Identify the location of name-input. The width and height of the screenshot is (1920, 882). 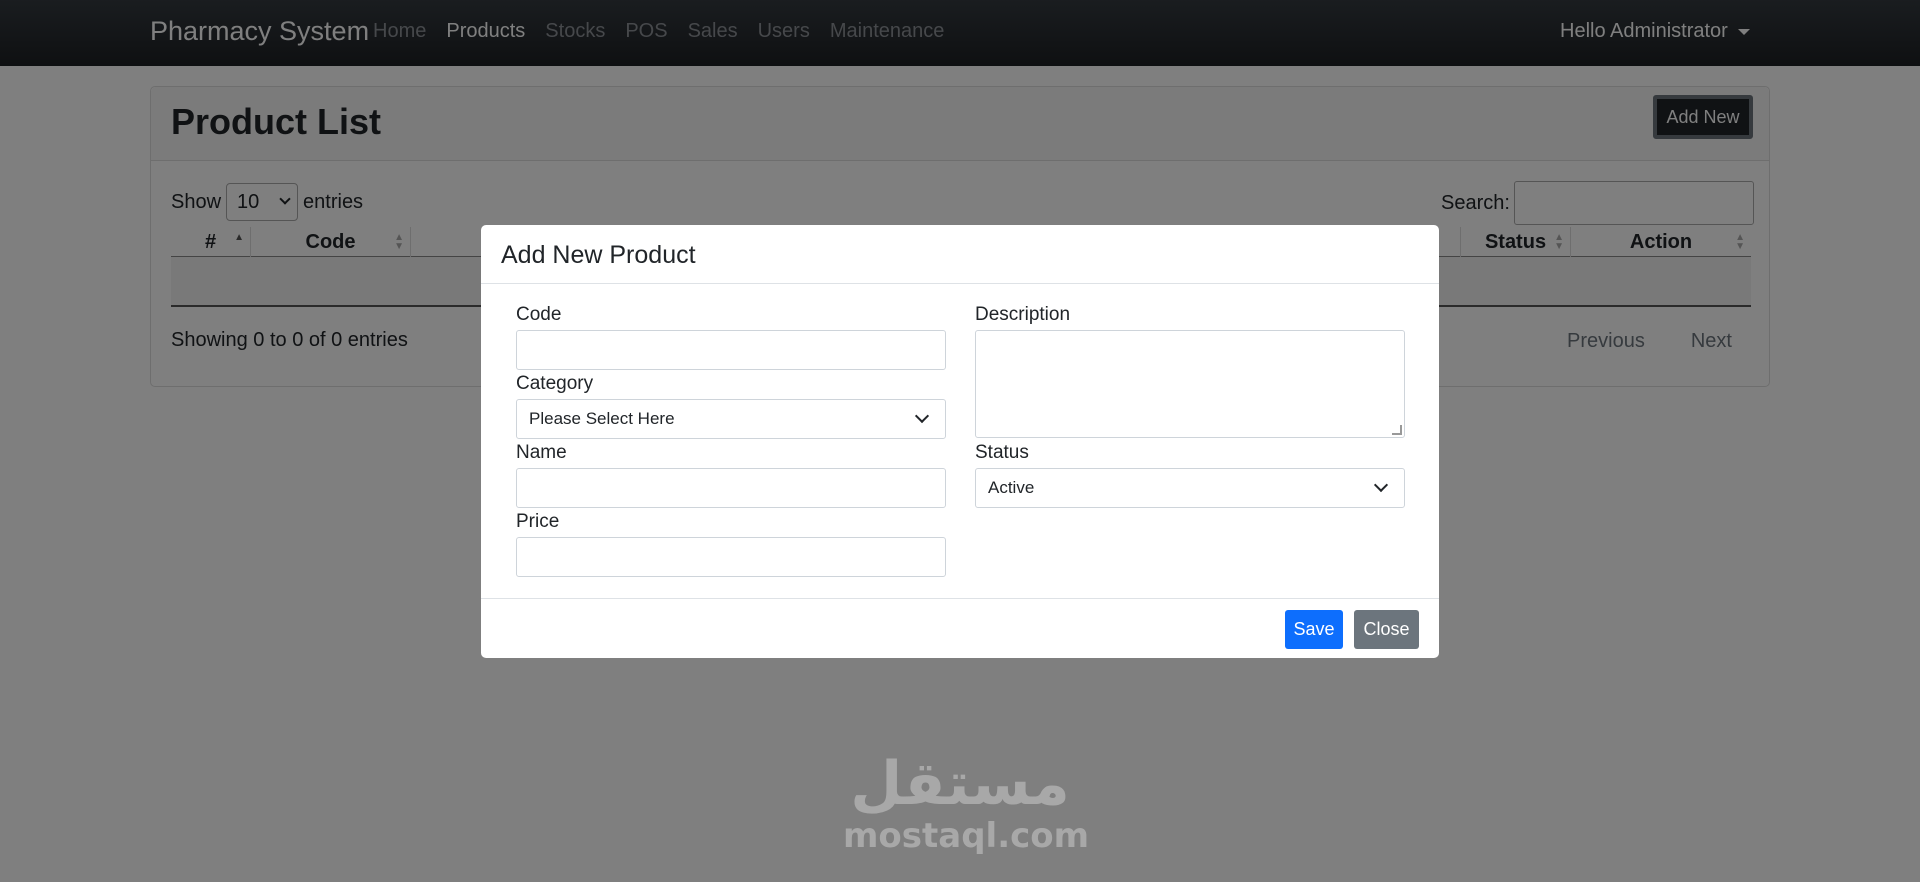
(731, 488).